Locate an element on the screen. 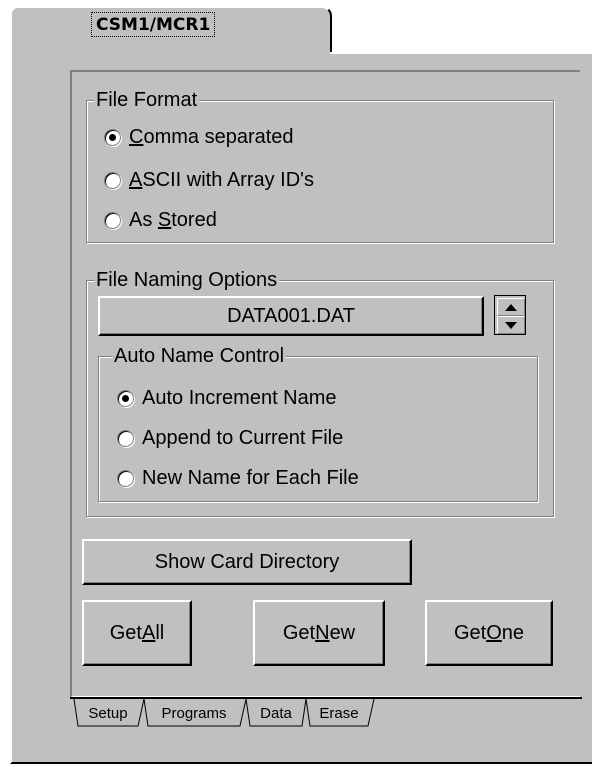  spin-up-button is located at coordinates (511, 307).